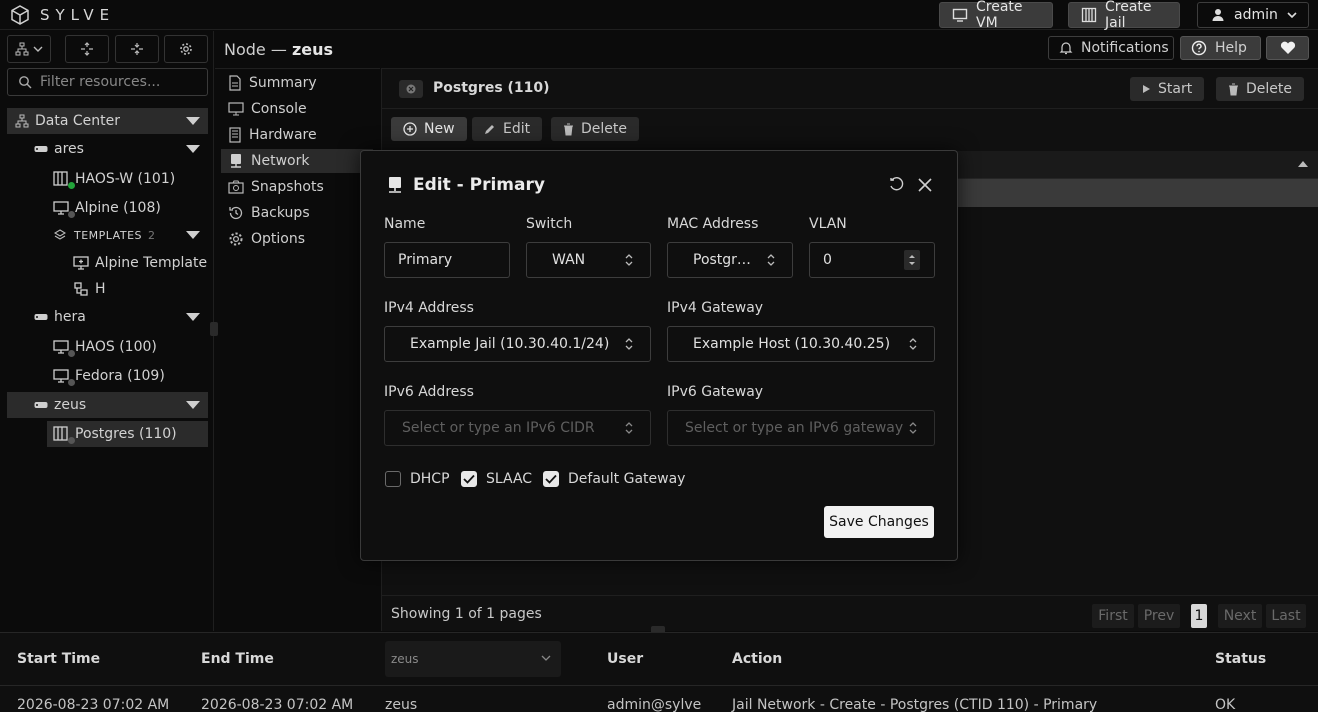 The height and width of the screenshot is (712, 1318). What do you see at coordinates (801, 344) in the screenshot?
I see `ipv4-gateway-select: Example Host (10.30.40.25)` at bounding box center [801, 344].